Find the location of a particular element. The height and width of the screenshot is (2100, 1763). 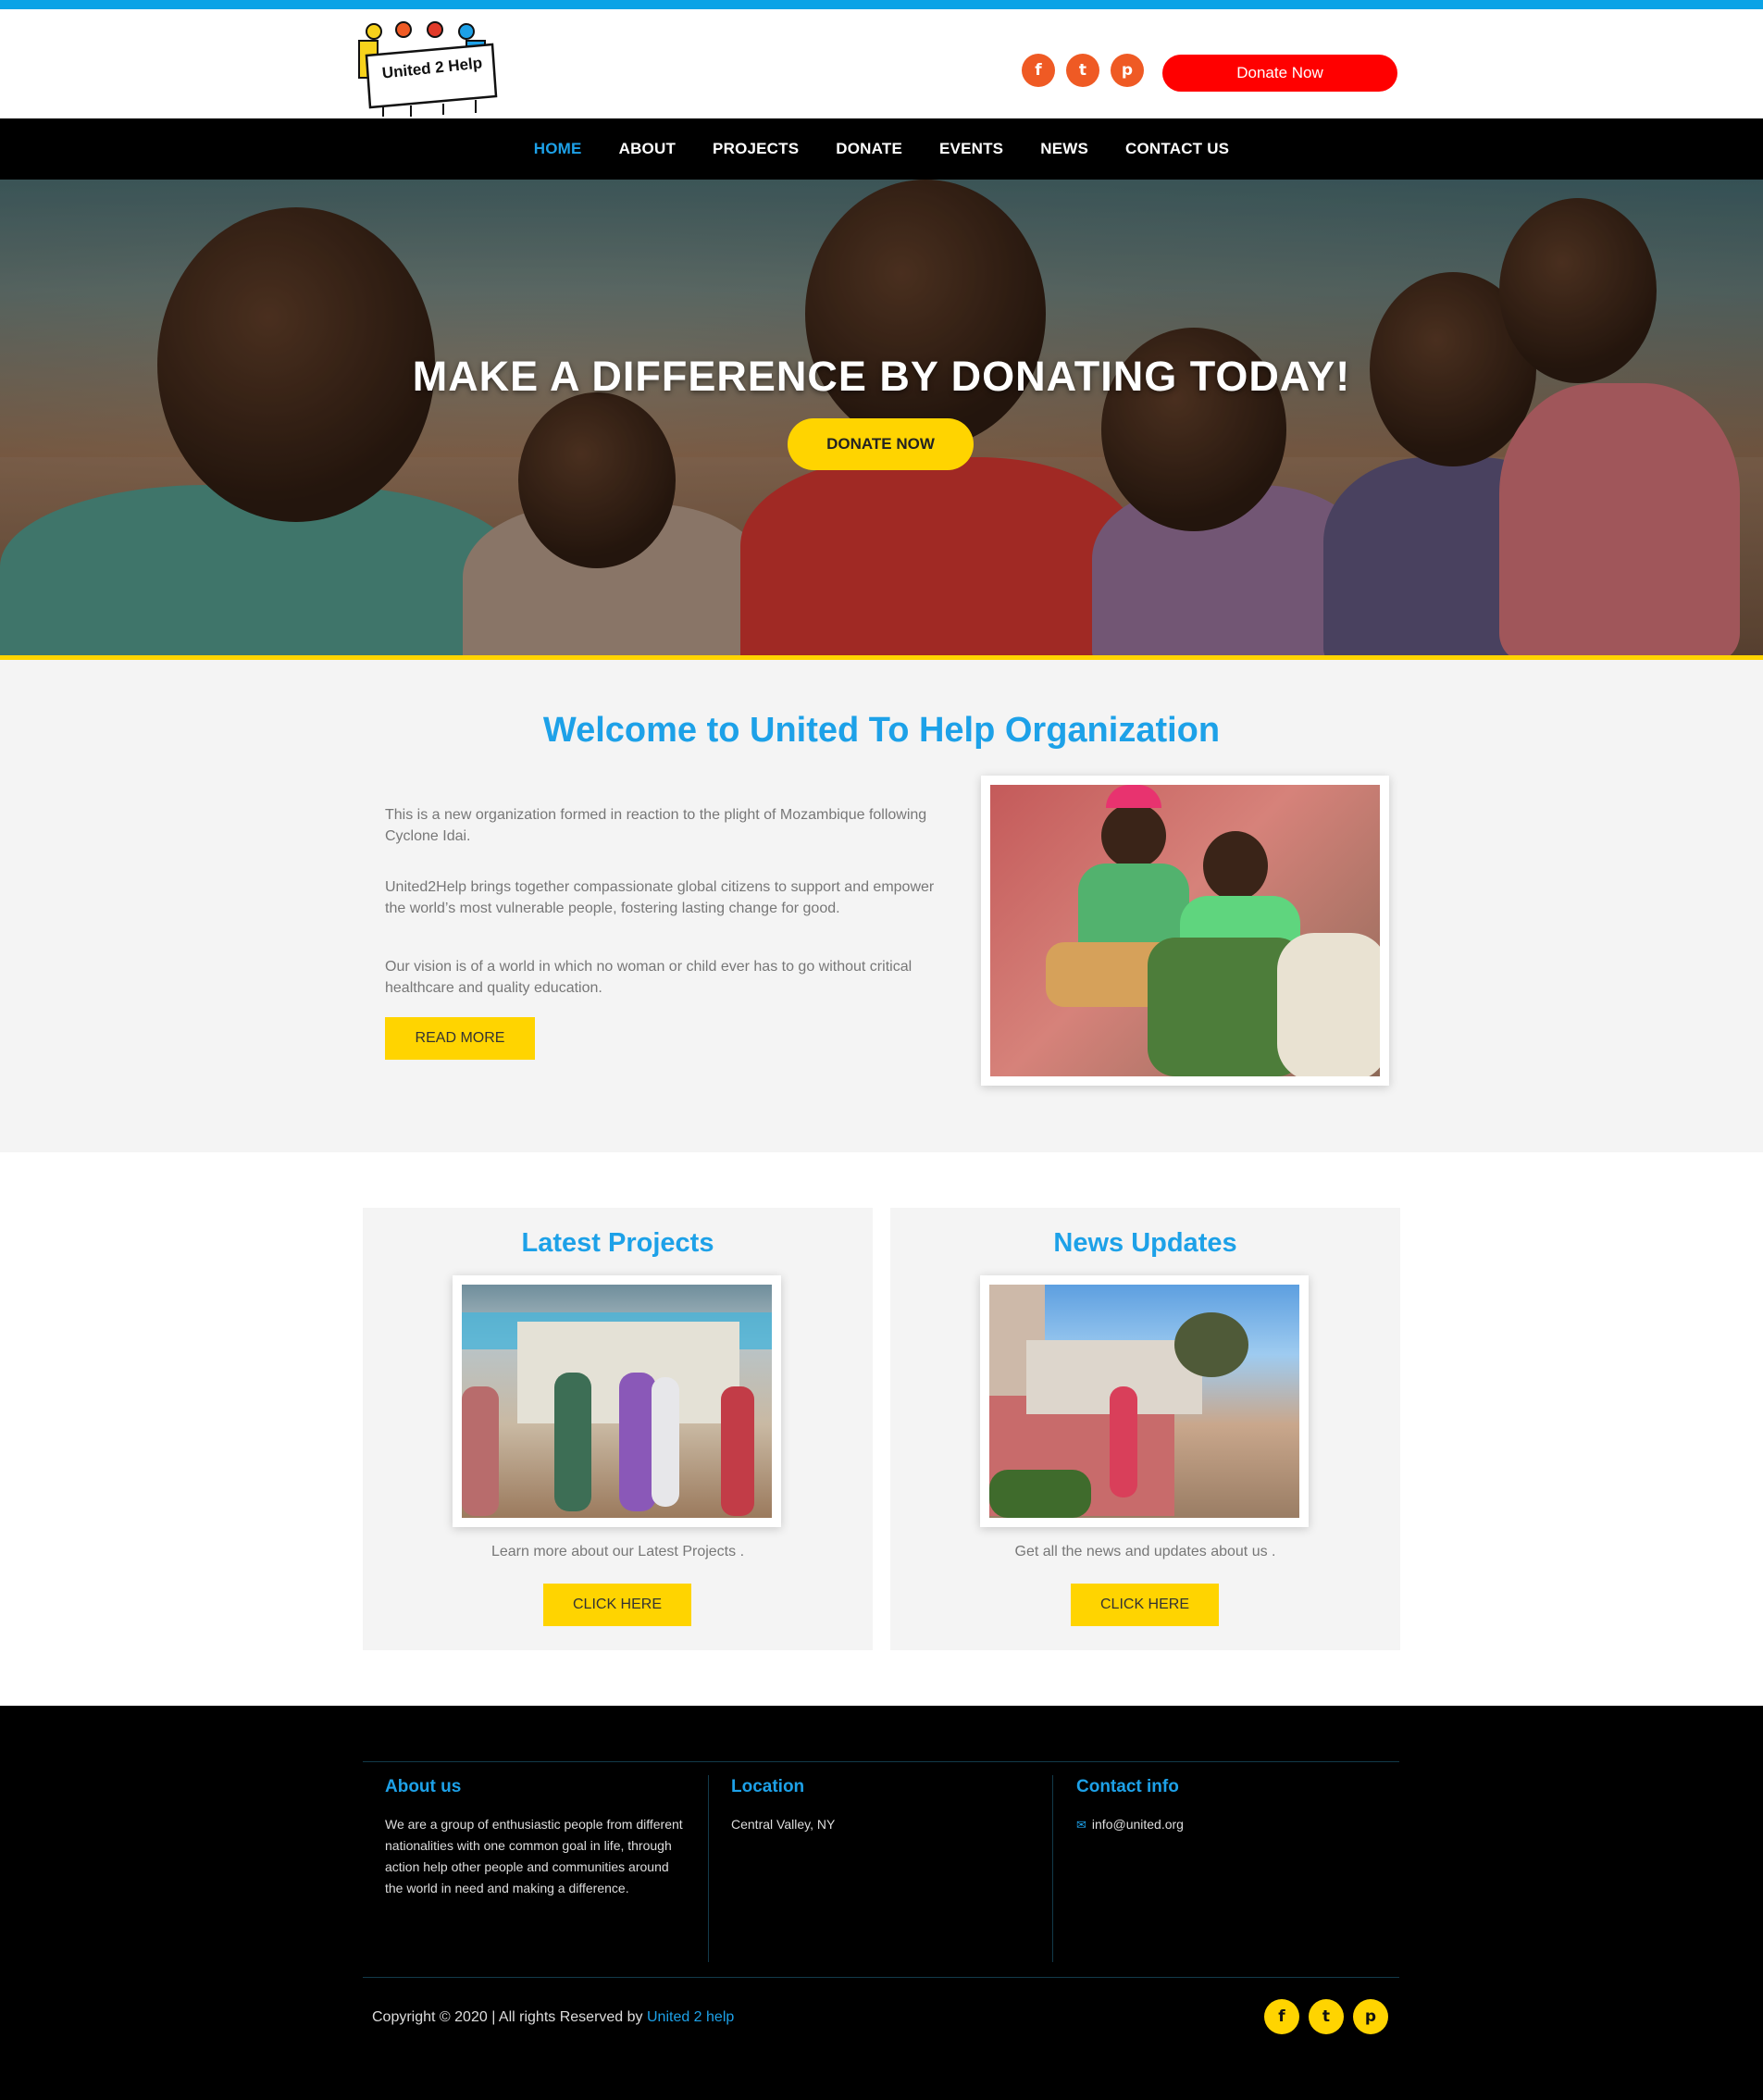

footer-about-title: About us is located at coordinates (423, 1786).